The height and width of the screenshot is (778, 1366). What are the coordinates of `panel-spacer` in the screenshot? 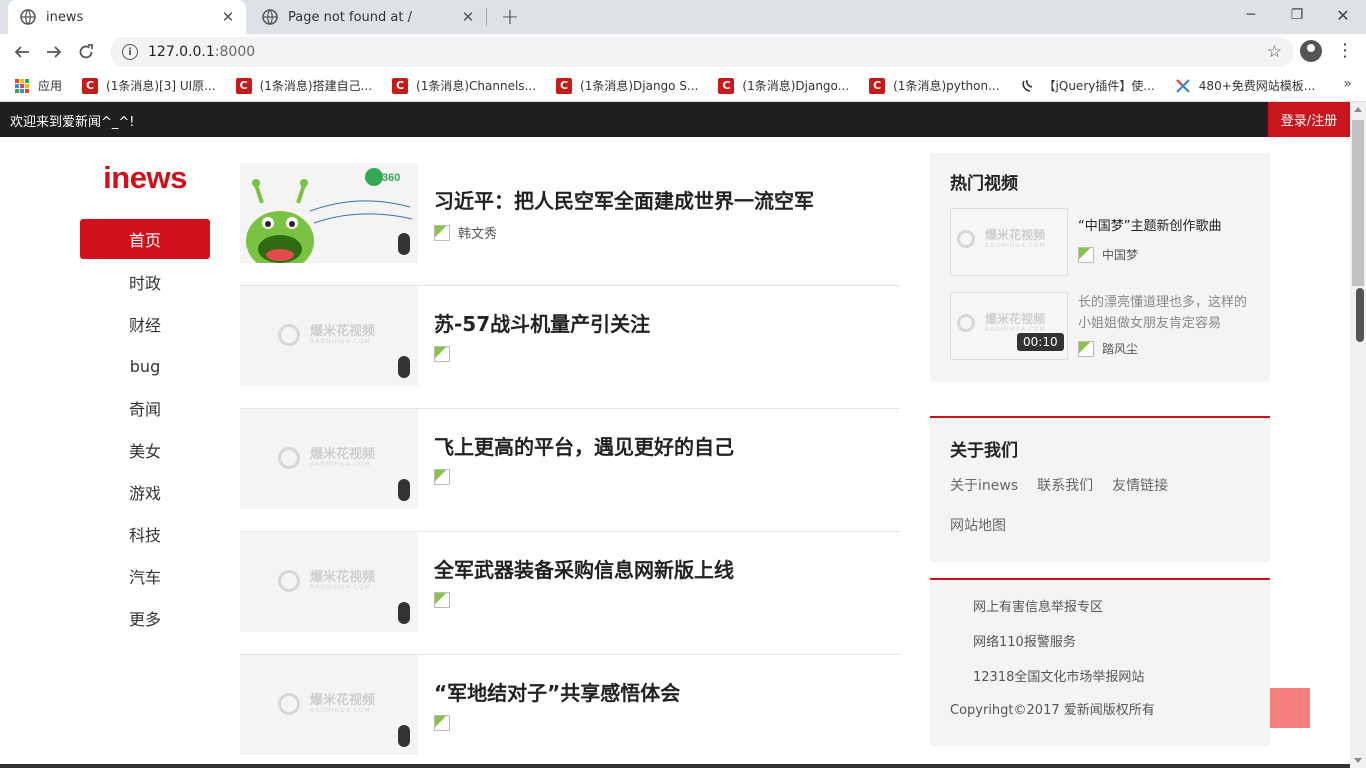 It's located at (1100, 399).